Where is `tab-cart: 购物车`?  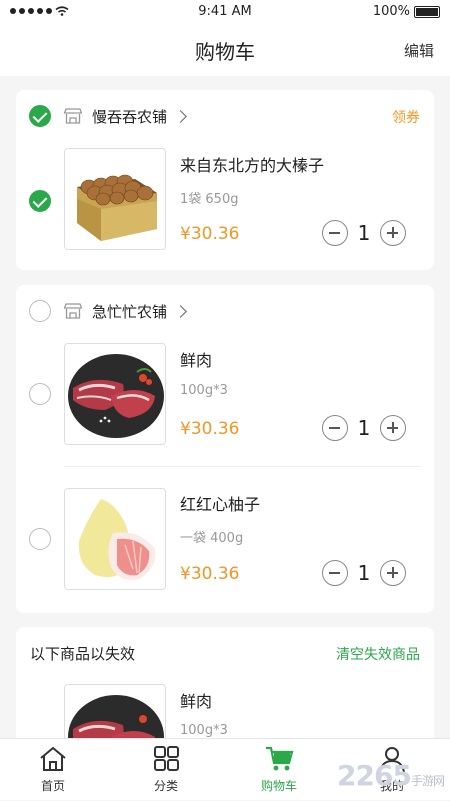
tab-cart: 购物车 is located at coordinates (279, 770).